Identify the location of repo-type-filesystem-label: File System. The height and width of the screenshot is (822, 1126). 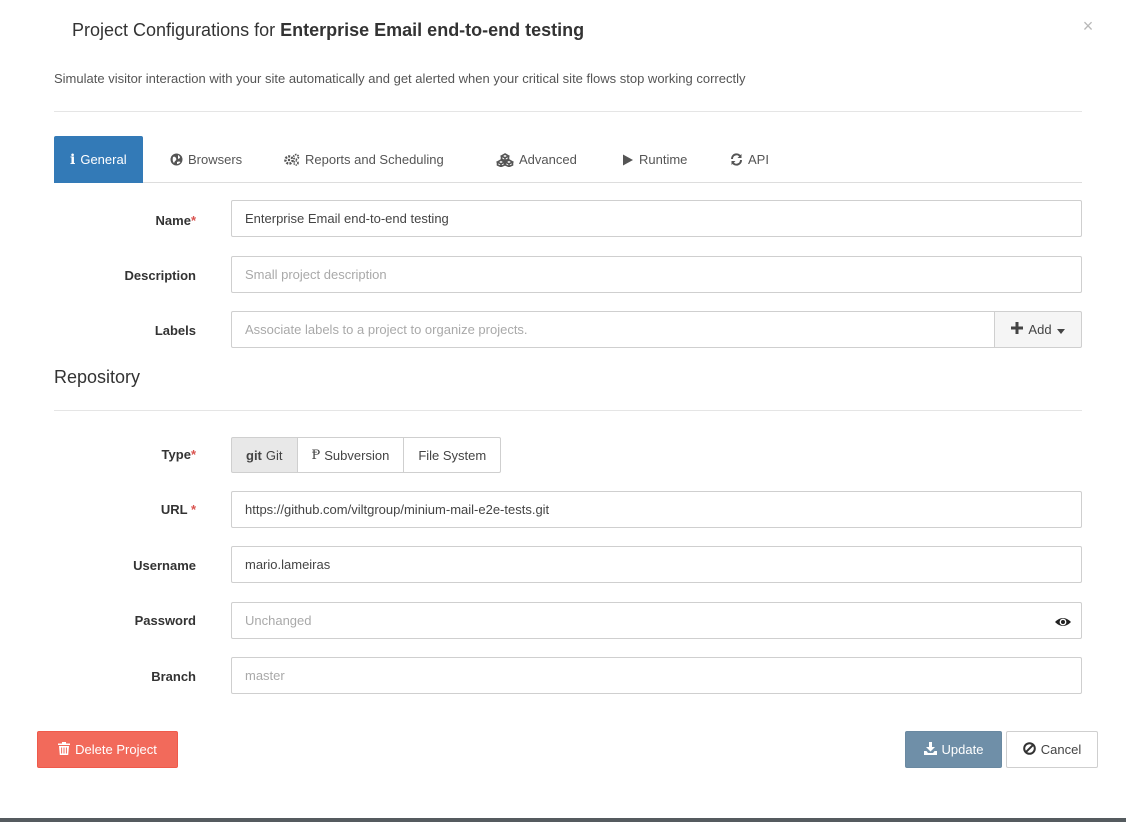
(452, 455).